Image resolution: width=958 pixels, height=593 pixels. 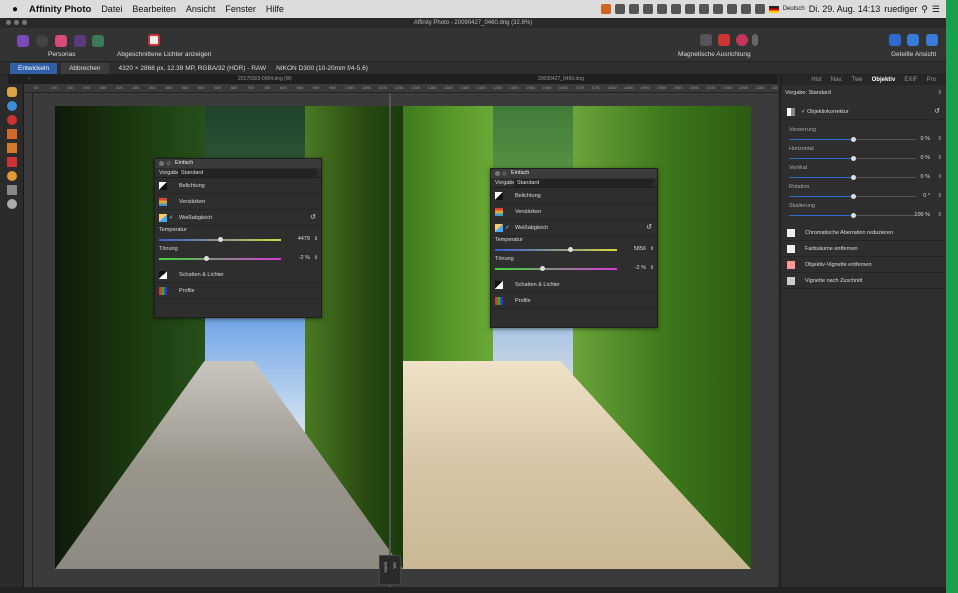 I want to click on white-balance-row: ✓ Weißabgleich ↺, so click(x=238, y=218).